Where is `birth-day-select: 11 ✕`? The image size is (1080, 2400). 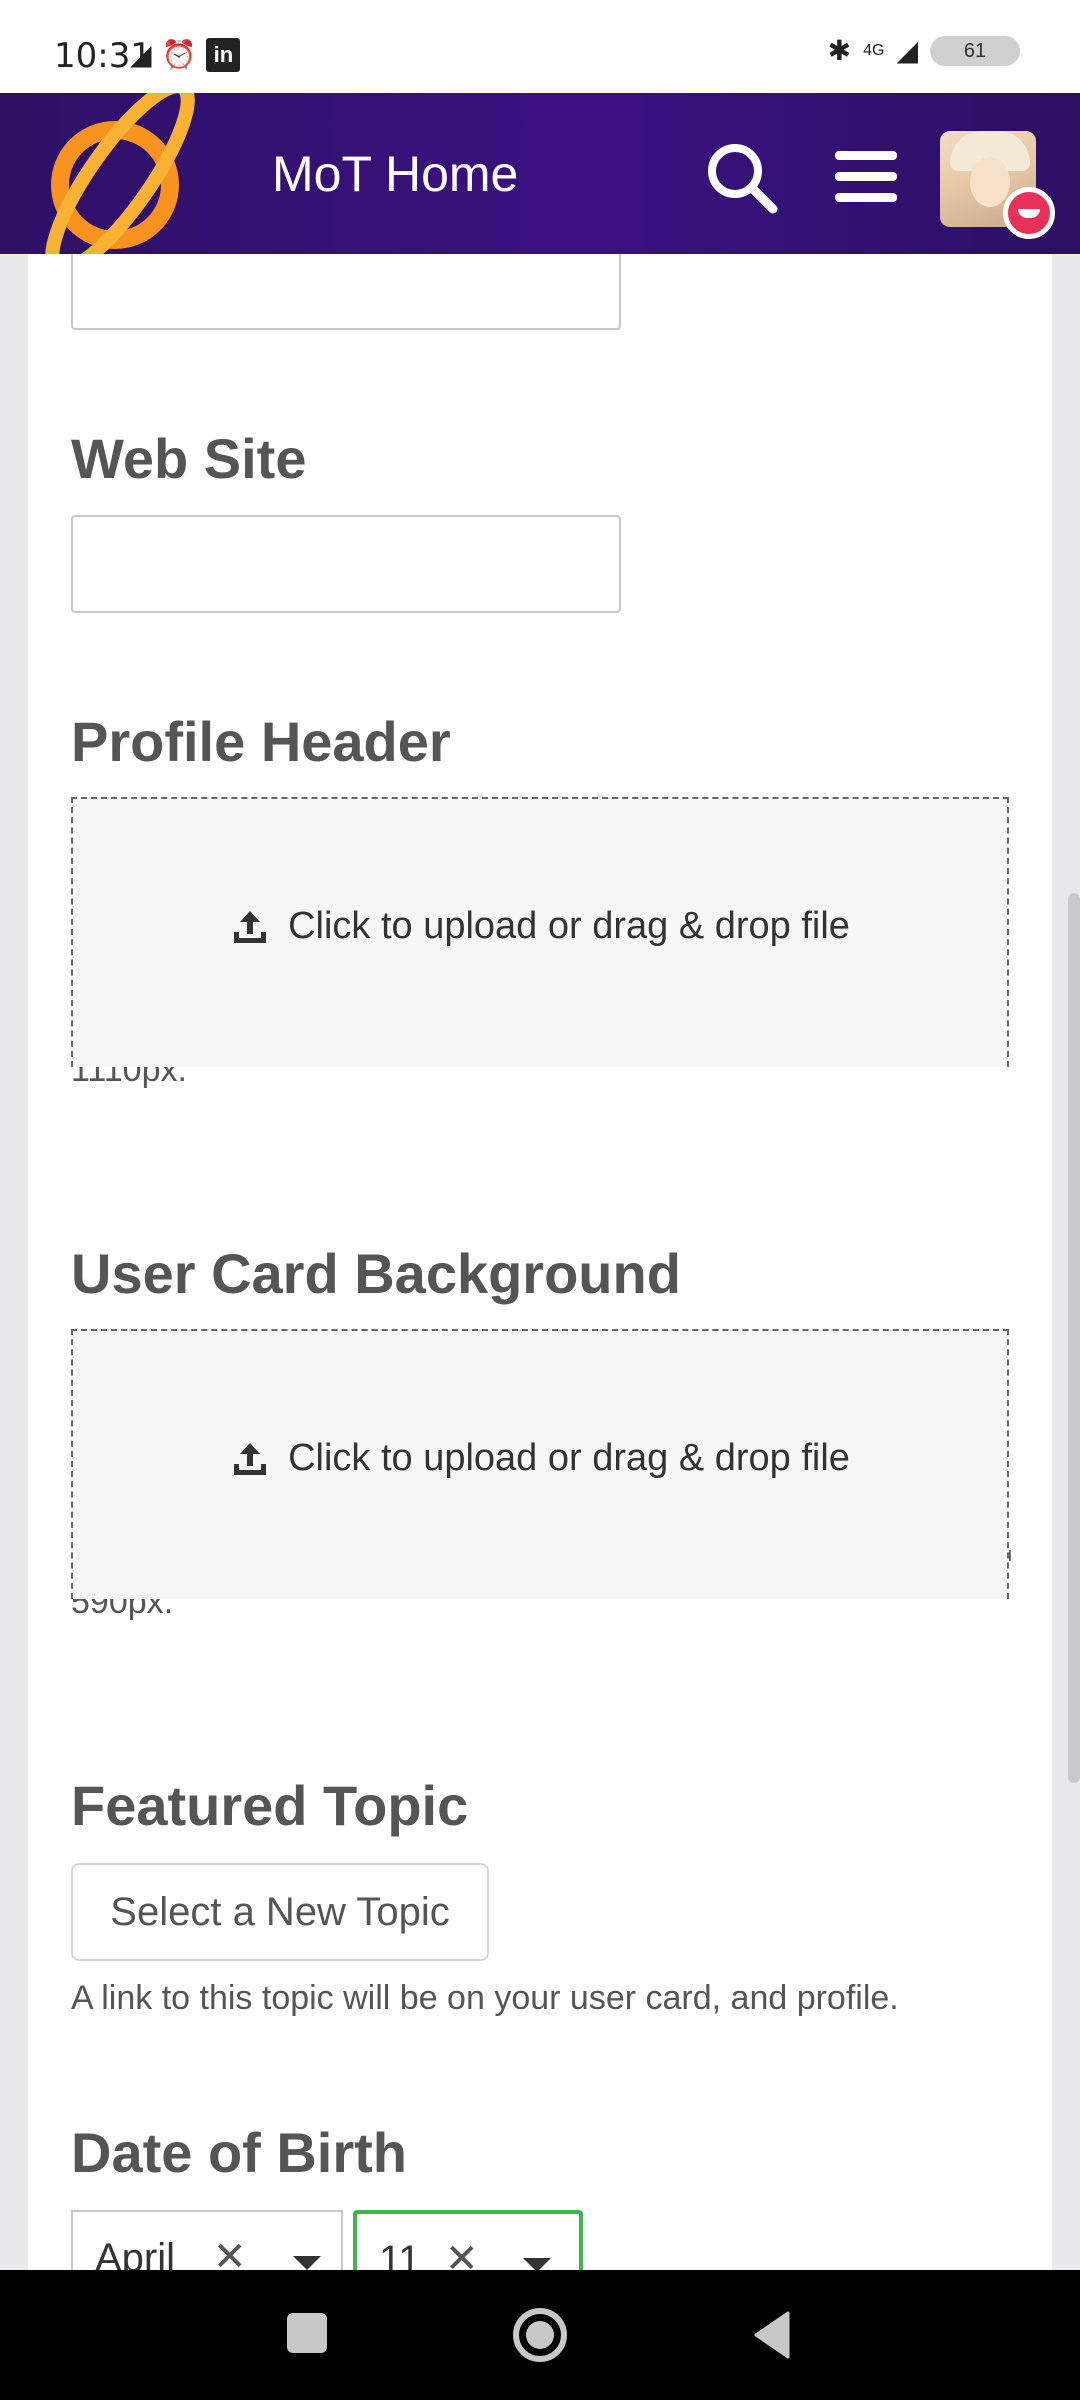
birth-day-select: 11 ✕ is located at coordinates (468, 2240).